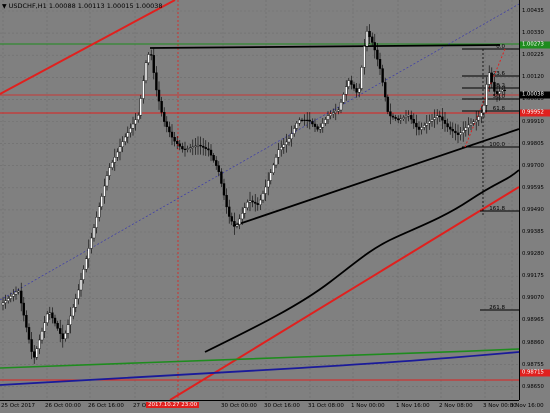 This screenshot has height=413, width=550. Describe the element at coordinates (173, 405) in the screenshot. I see `time-cursor-tag: 2017.10.27 23:00` at that location.